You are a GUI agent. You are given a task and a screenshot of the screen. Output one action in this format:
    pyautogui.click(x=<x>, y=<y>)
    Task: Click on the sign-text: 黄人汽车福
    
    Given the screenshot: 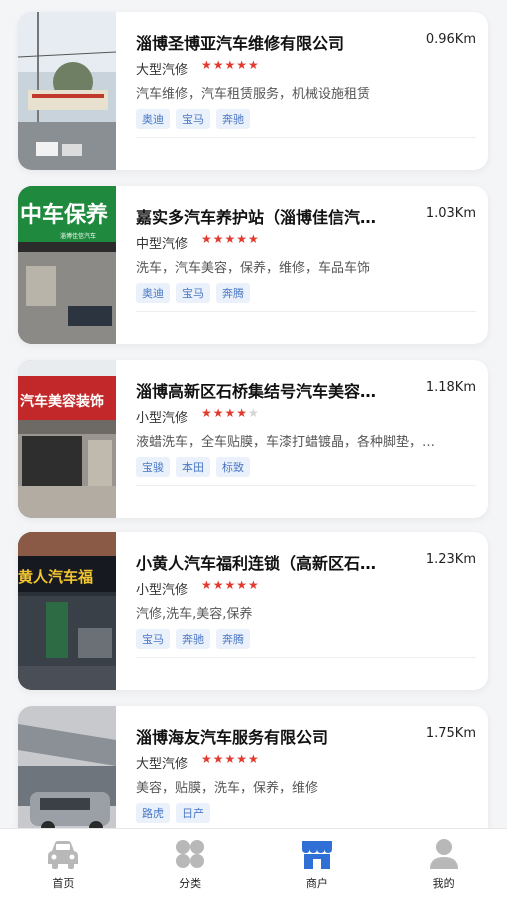 What is the action you would take?
    pyautogui.click(x=55, y=577)
    